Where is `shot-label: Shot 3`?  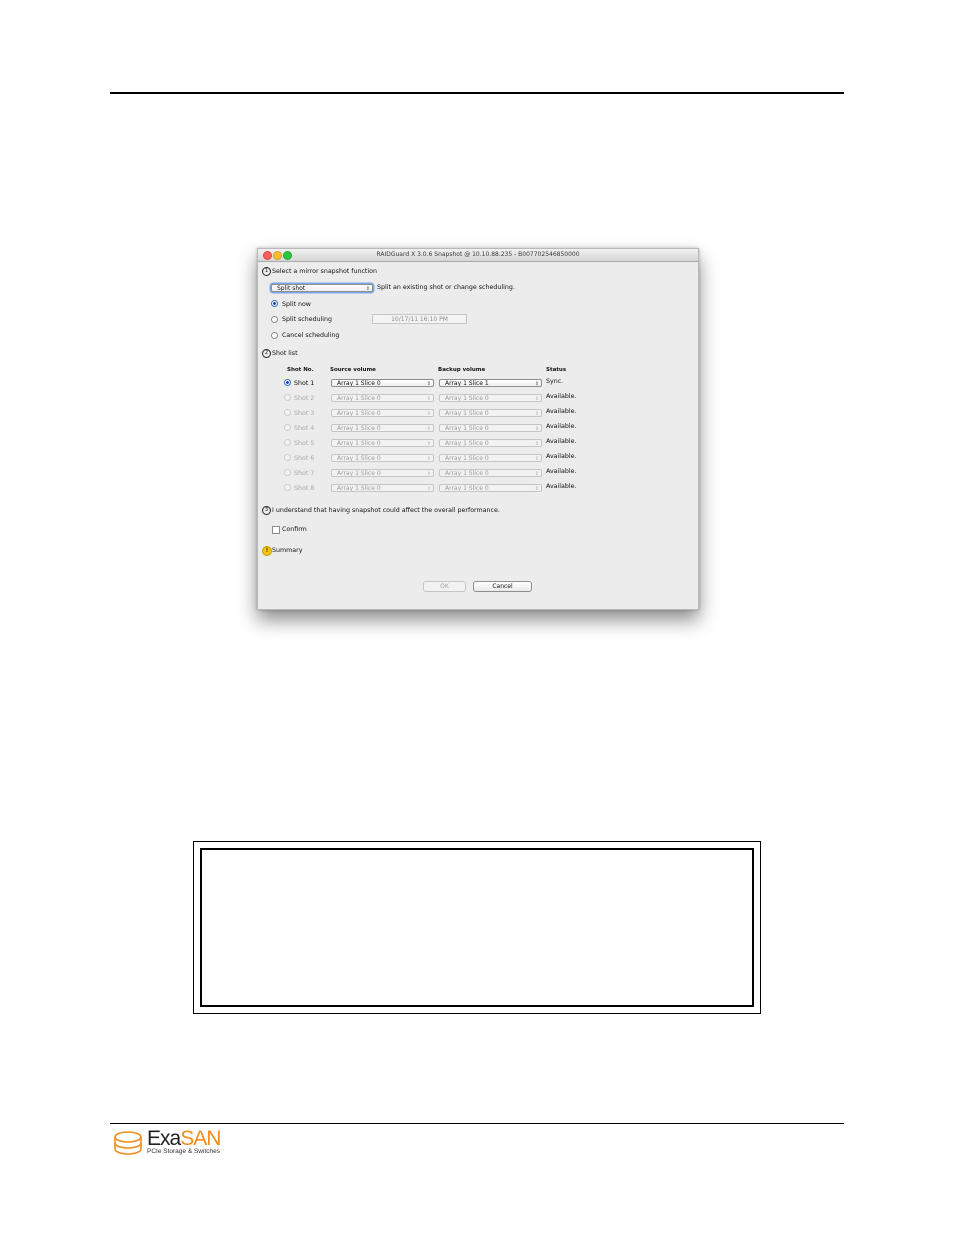
shot-label: Shot 3 is located at coordinates (304, 413).